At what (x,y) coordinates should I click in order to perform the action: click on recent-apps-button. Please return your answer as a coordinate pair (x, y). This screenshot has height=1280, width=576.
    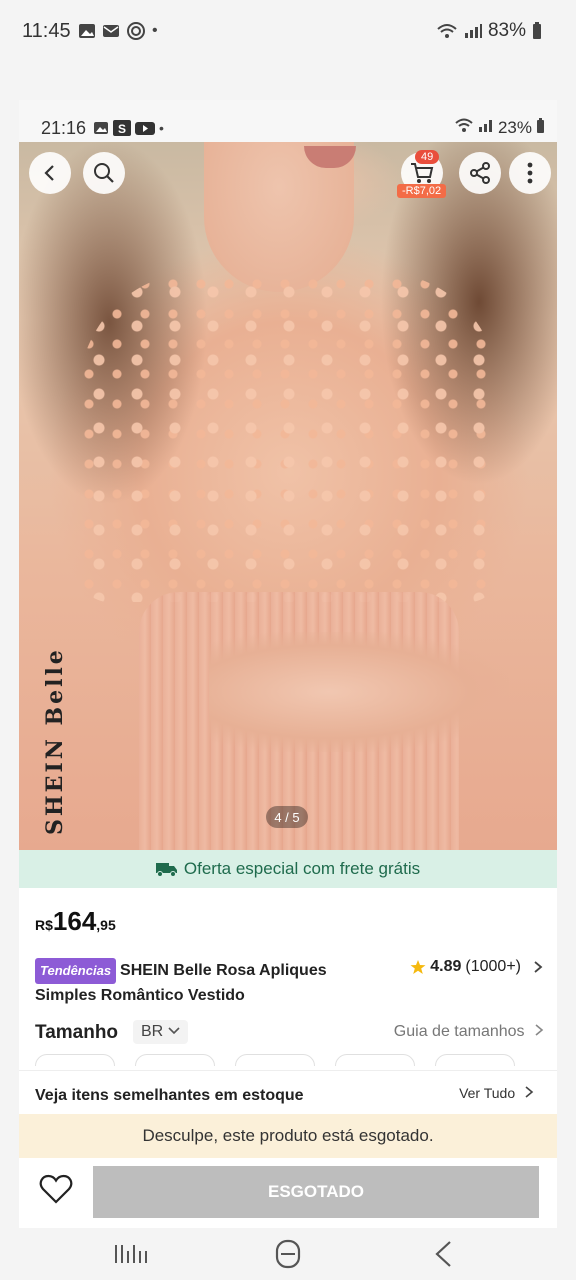
    Looking at the image, I should click on (132, 1254).